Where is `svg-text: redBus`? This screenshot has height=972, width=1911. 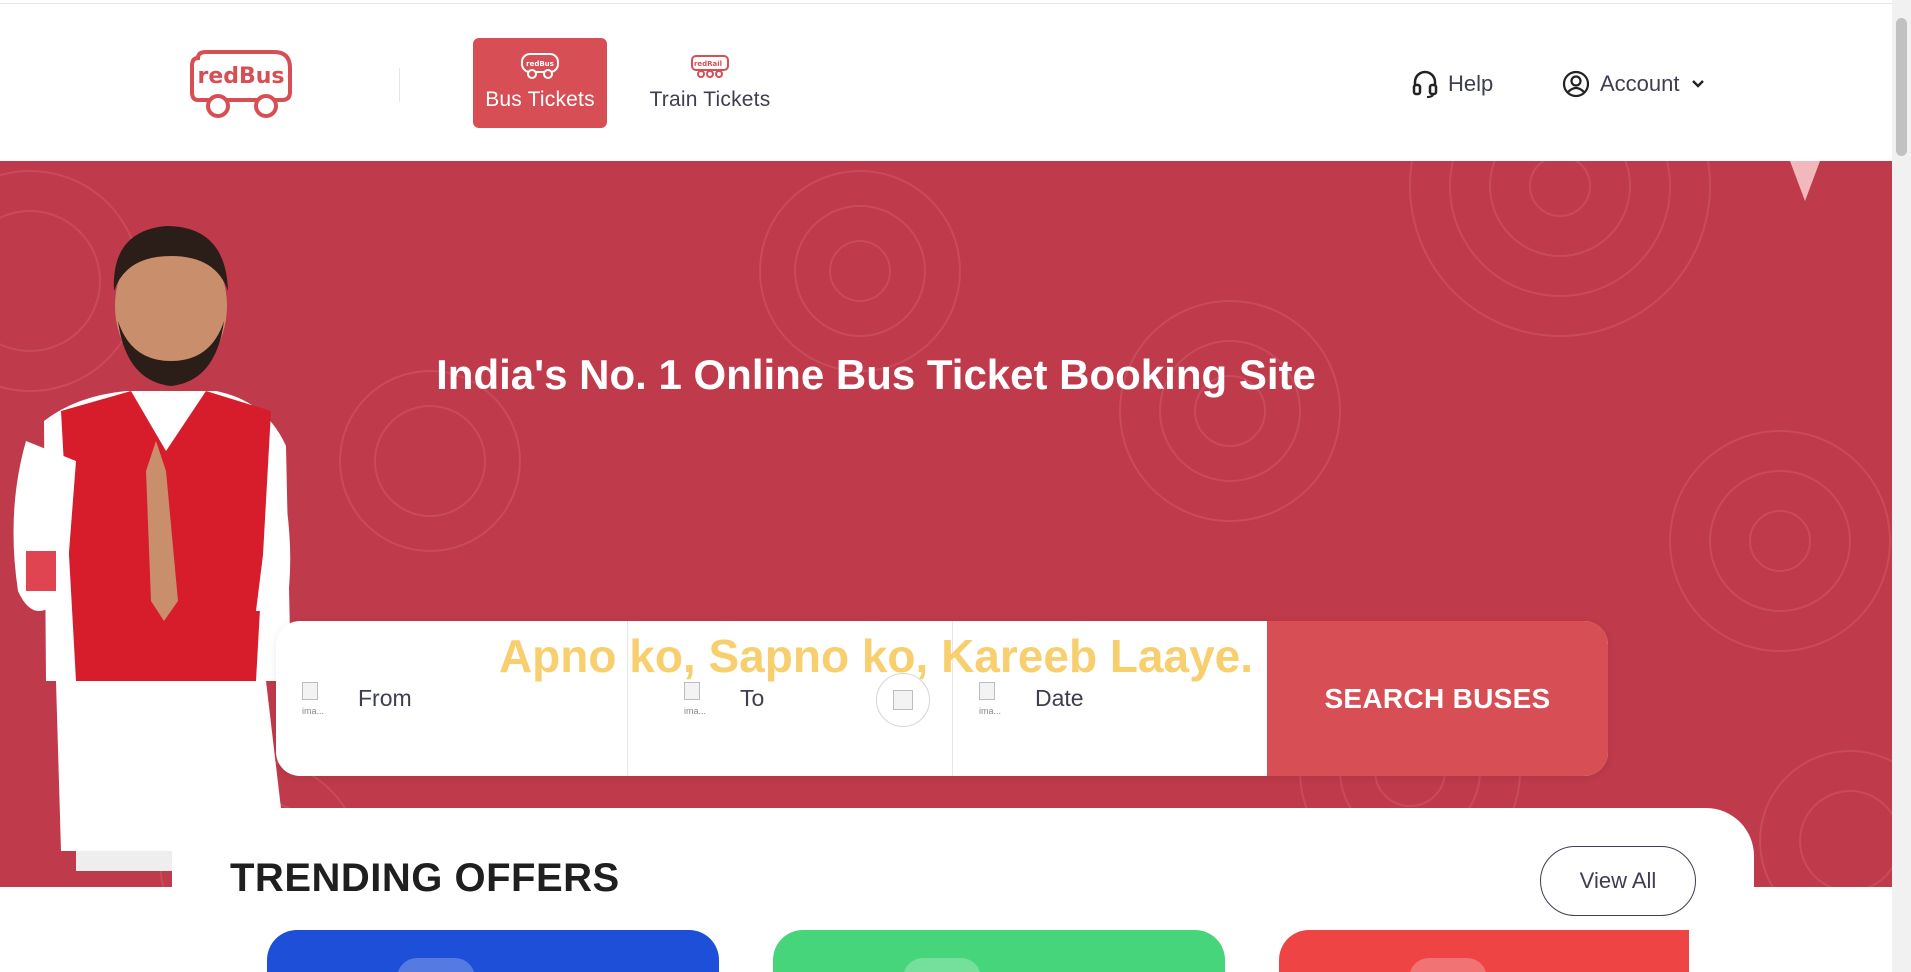
svg-text: redBus is located at coordinates (540, 64).